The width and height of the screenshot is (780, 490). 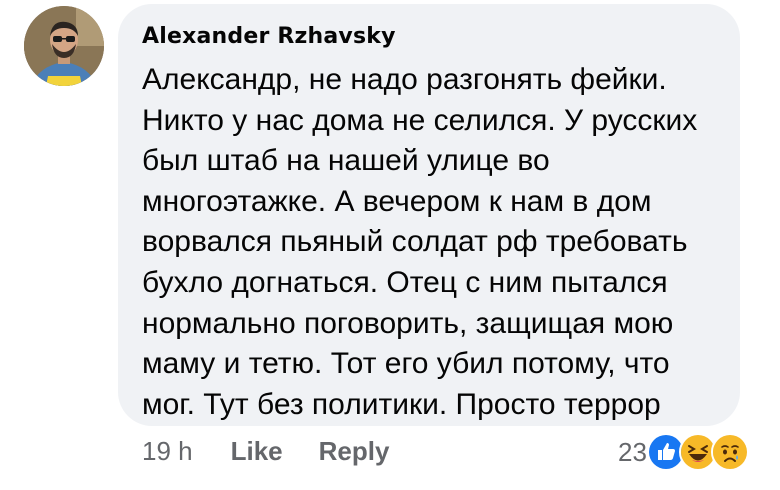 What do you see at coordinates (632, 451) in the screenshot?
I see `reaction-count: 23` at bounding box center [632, 451].